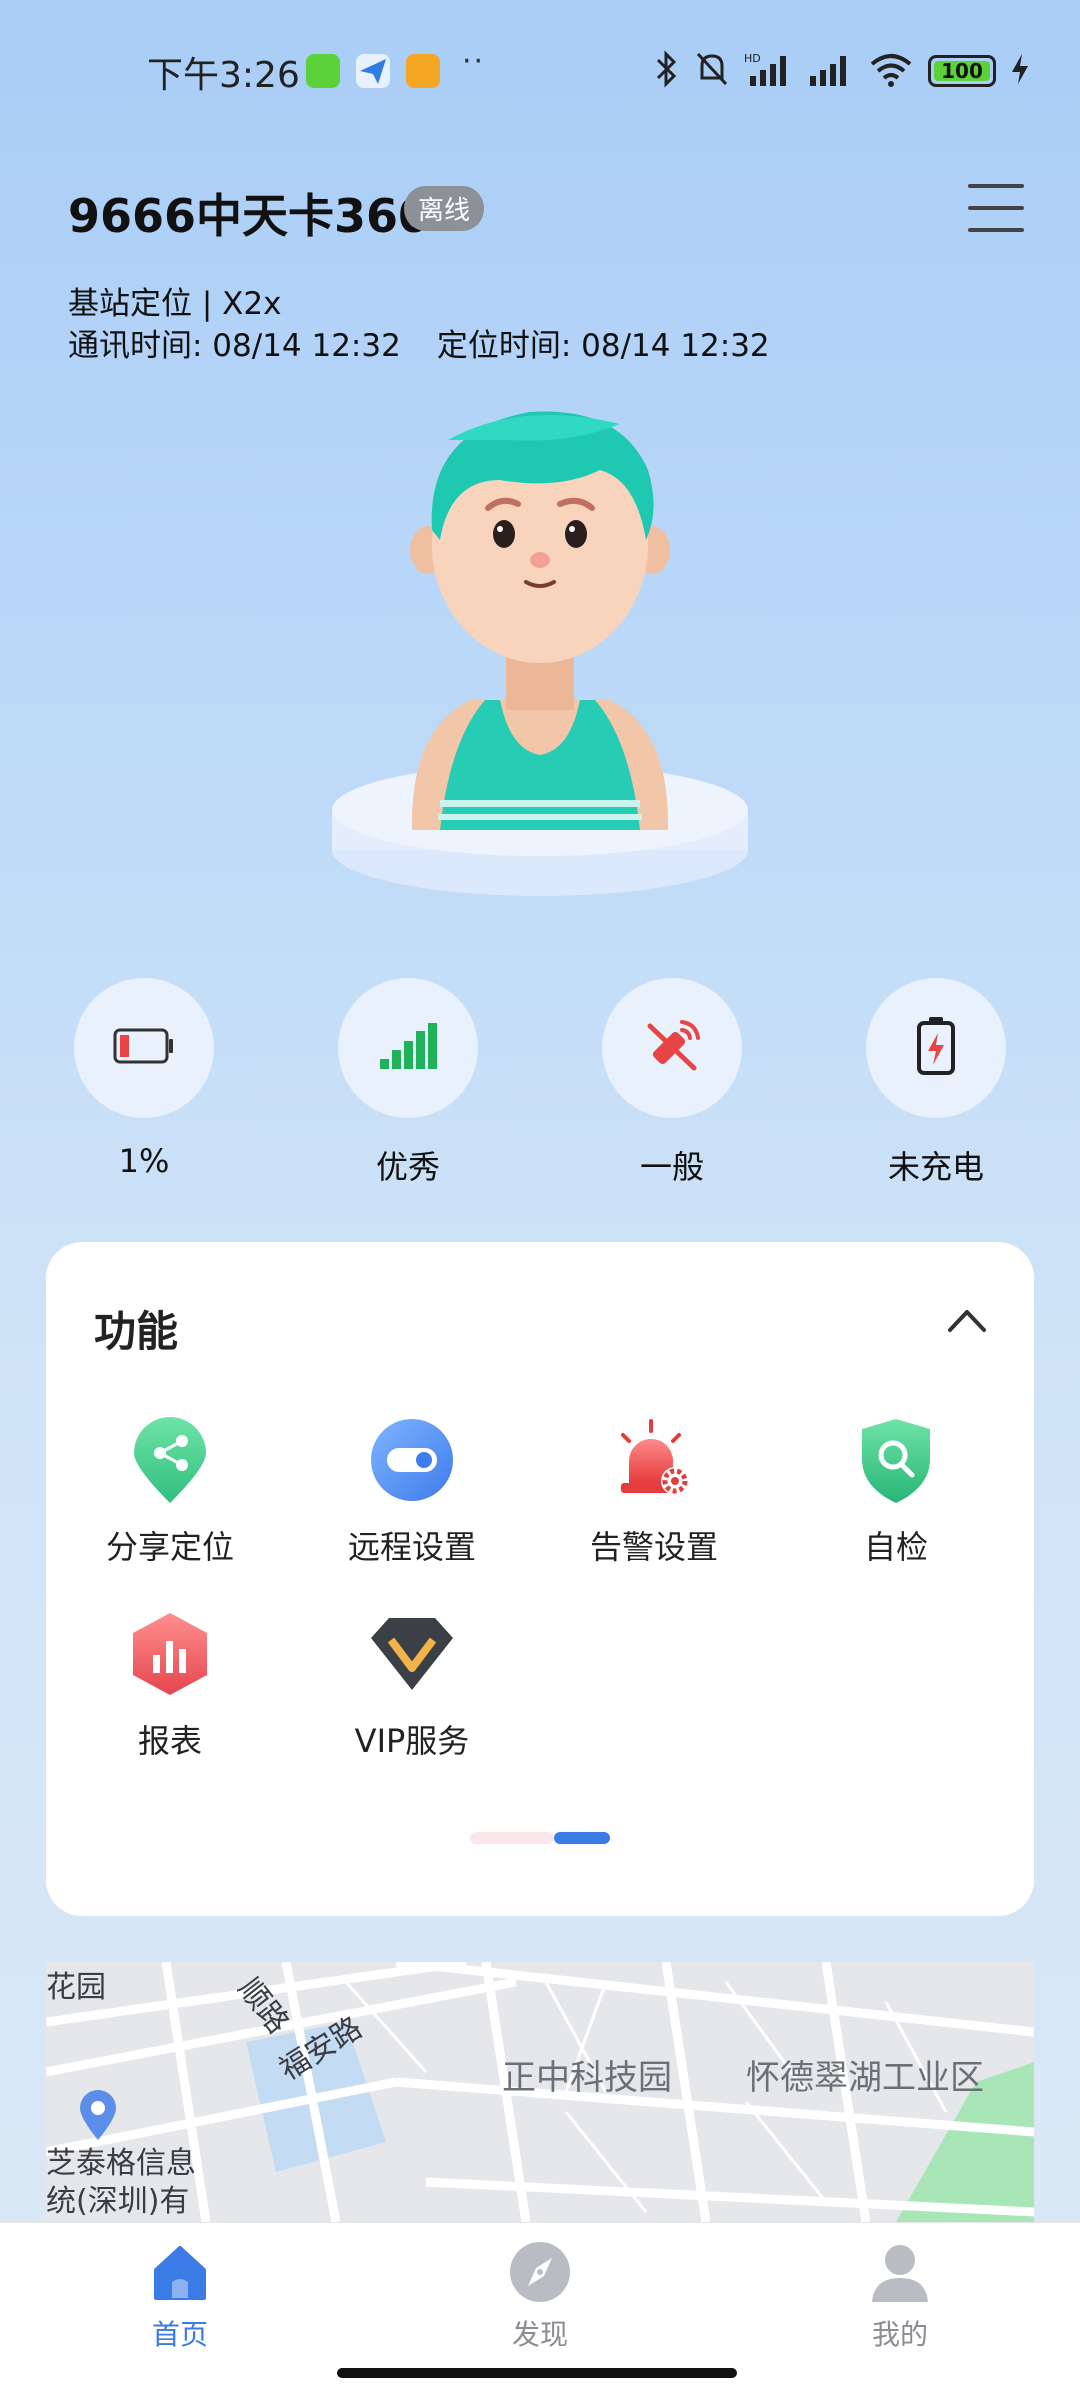 The height and width of the screenshot is (2400, 1080). What do you see at coordinates (419, 342) in the screenshot?
I see `time-info: 通讯时间: 08/14 12:32 定位时间: 08/14 12:32` at bounding box center [419, 342].